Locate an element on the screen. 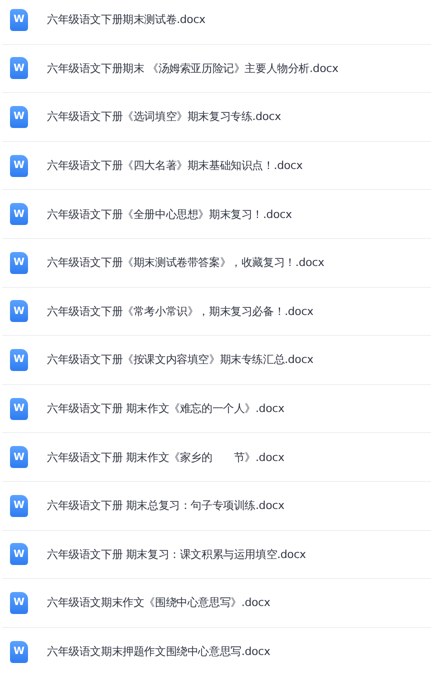 This screenshot has width=431, height=674. file-name: 六年级语文下册《按课文内容填空》期末专练汇总.docx is located at coordinates (180, 360).